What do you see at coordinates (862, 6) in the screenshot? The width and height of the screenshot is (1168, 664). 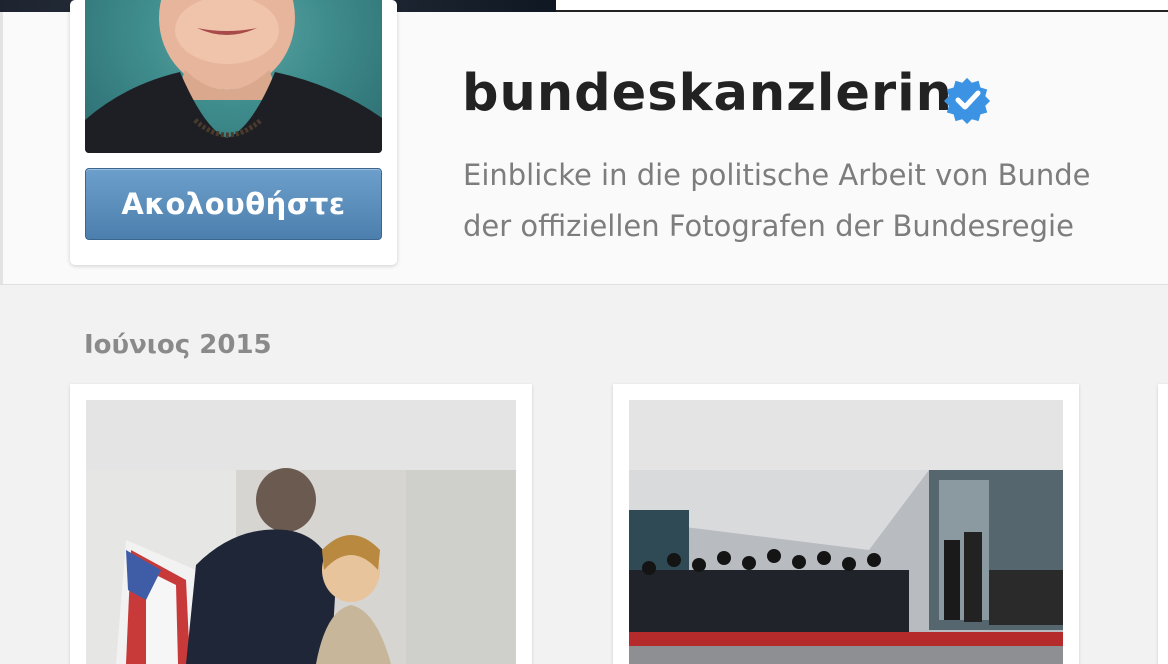 I see `browser-edge` at bounding box center [862, 6].